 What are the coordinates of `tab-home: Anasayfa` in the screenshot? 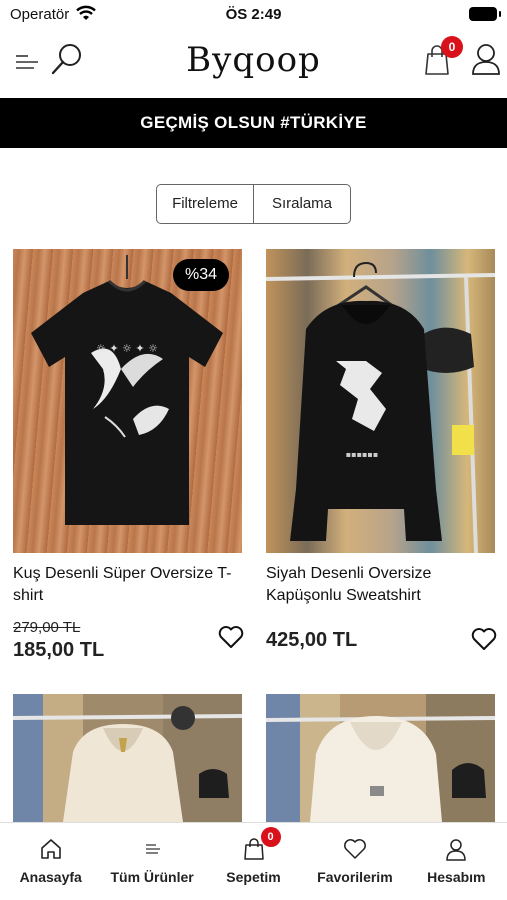 It's located at (50, 861).